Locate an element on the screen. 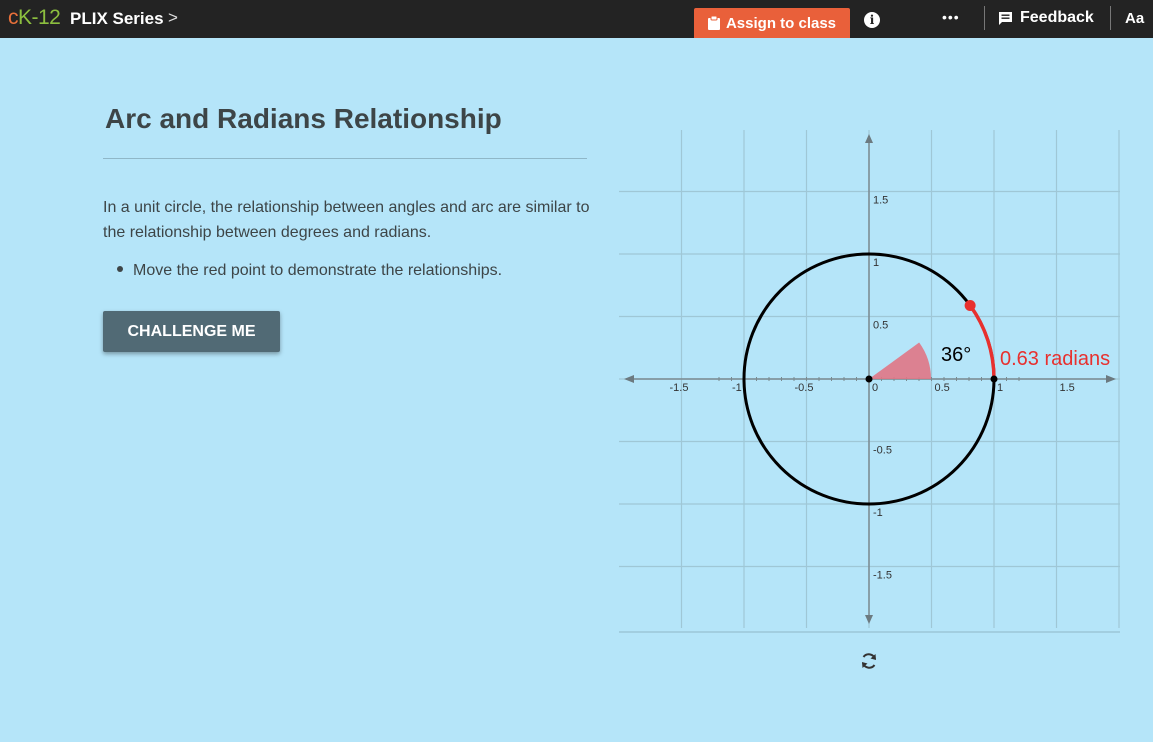 This screenshot has width=1153, height=742. y-tick-label: 0.5 is located at coordinates (880, 326).